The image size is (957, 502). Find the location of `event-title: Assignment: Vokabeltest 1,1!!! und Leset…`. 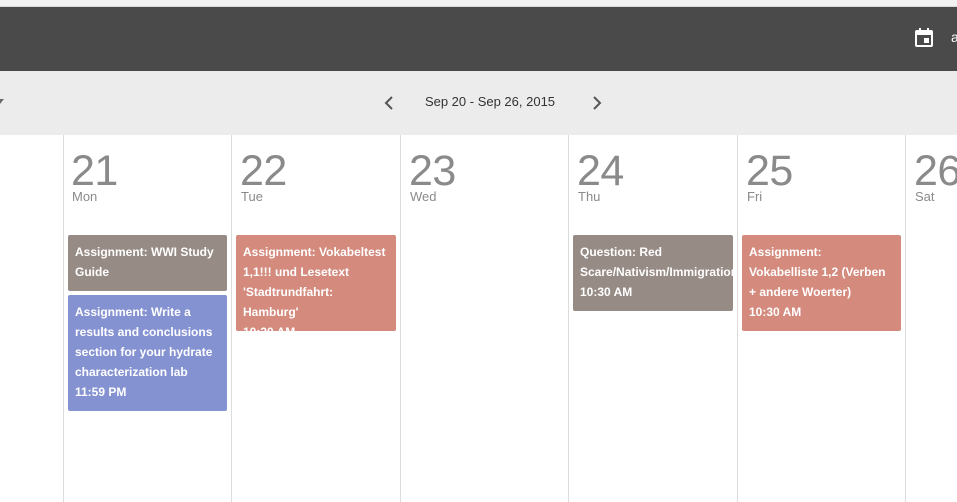

event-title: Assignment: Vokabeltest 1,1!!! und Leset… is located at coordinates (316, 282).